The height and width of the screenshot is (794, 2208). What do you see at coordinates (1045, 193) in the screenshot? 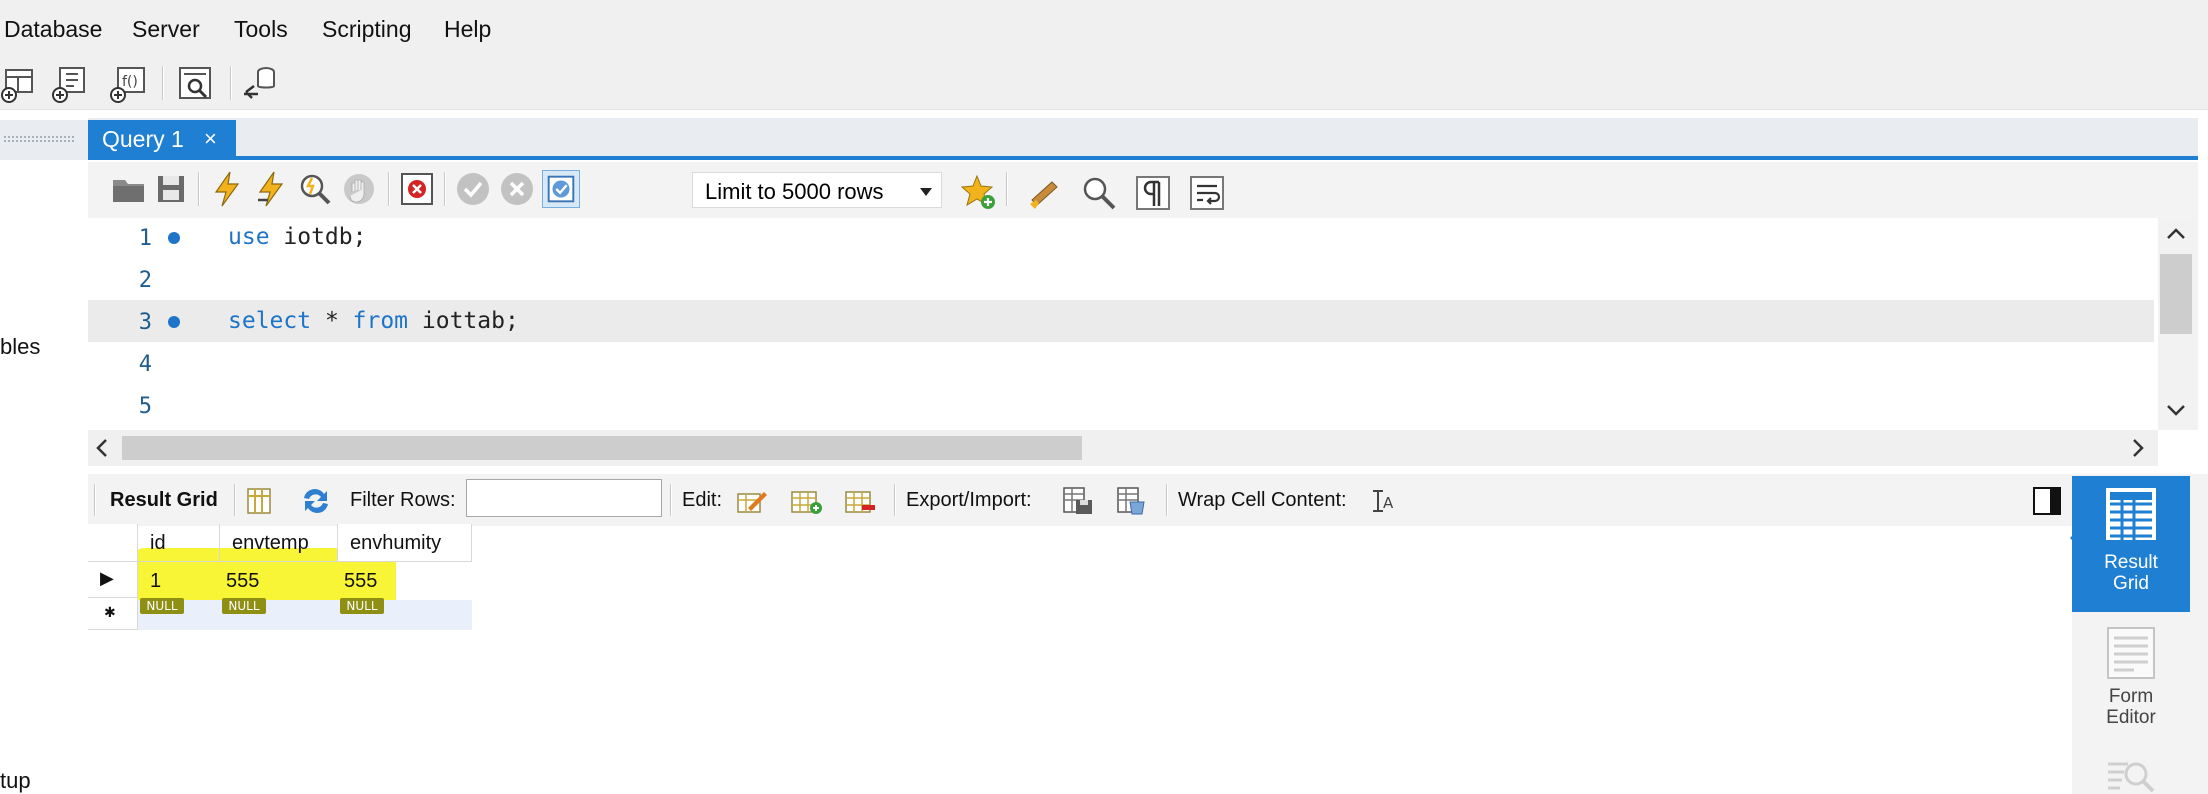
I see `beautify-icon` at bounding box center [1045, 193].